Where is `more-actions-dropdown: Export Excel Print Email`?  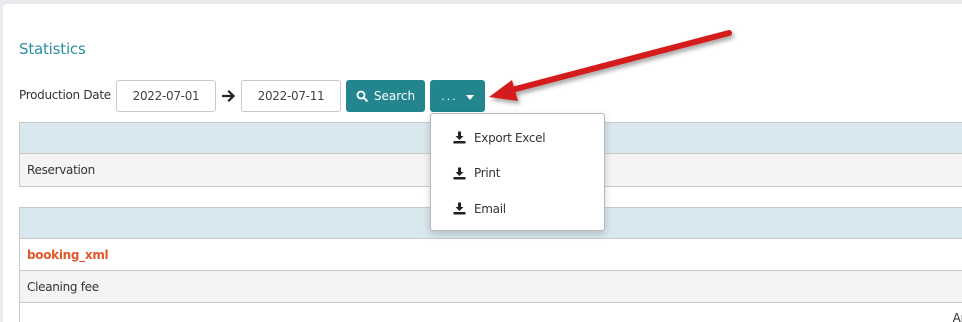
more-actions-dropdown: Export Excel Print Email is located at coordinates (517, 172).